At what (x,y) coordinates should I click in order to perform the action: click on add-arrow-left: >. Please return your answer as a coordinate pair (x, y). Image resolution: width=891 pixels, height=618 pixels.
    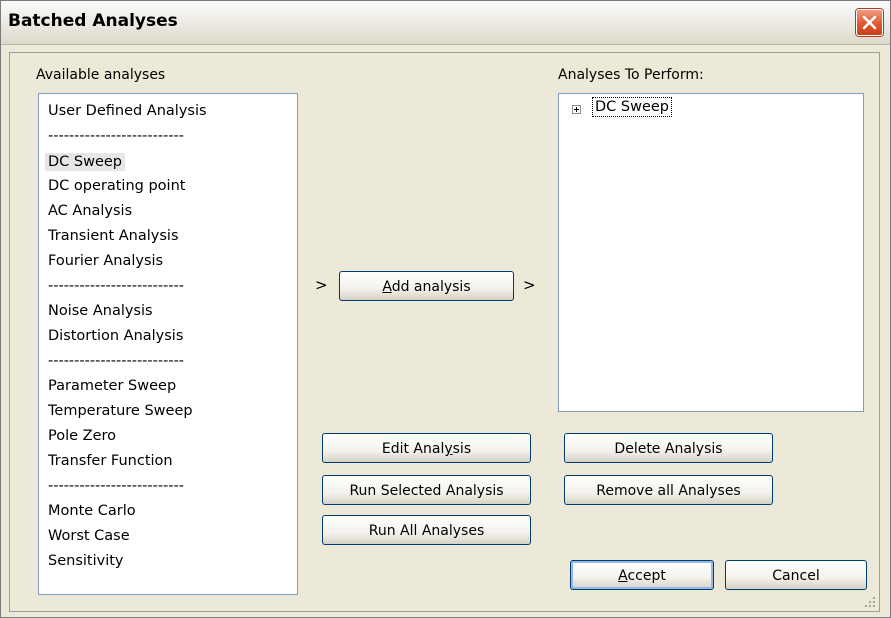
    Looking at the image, I should click on (321, 285).